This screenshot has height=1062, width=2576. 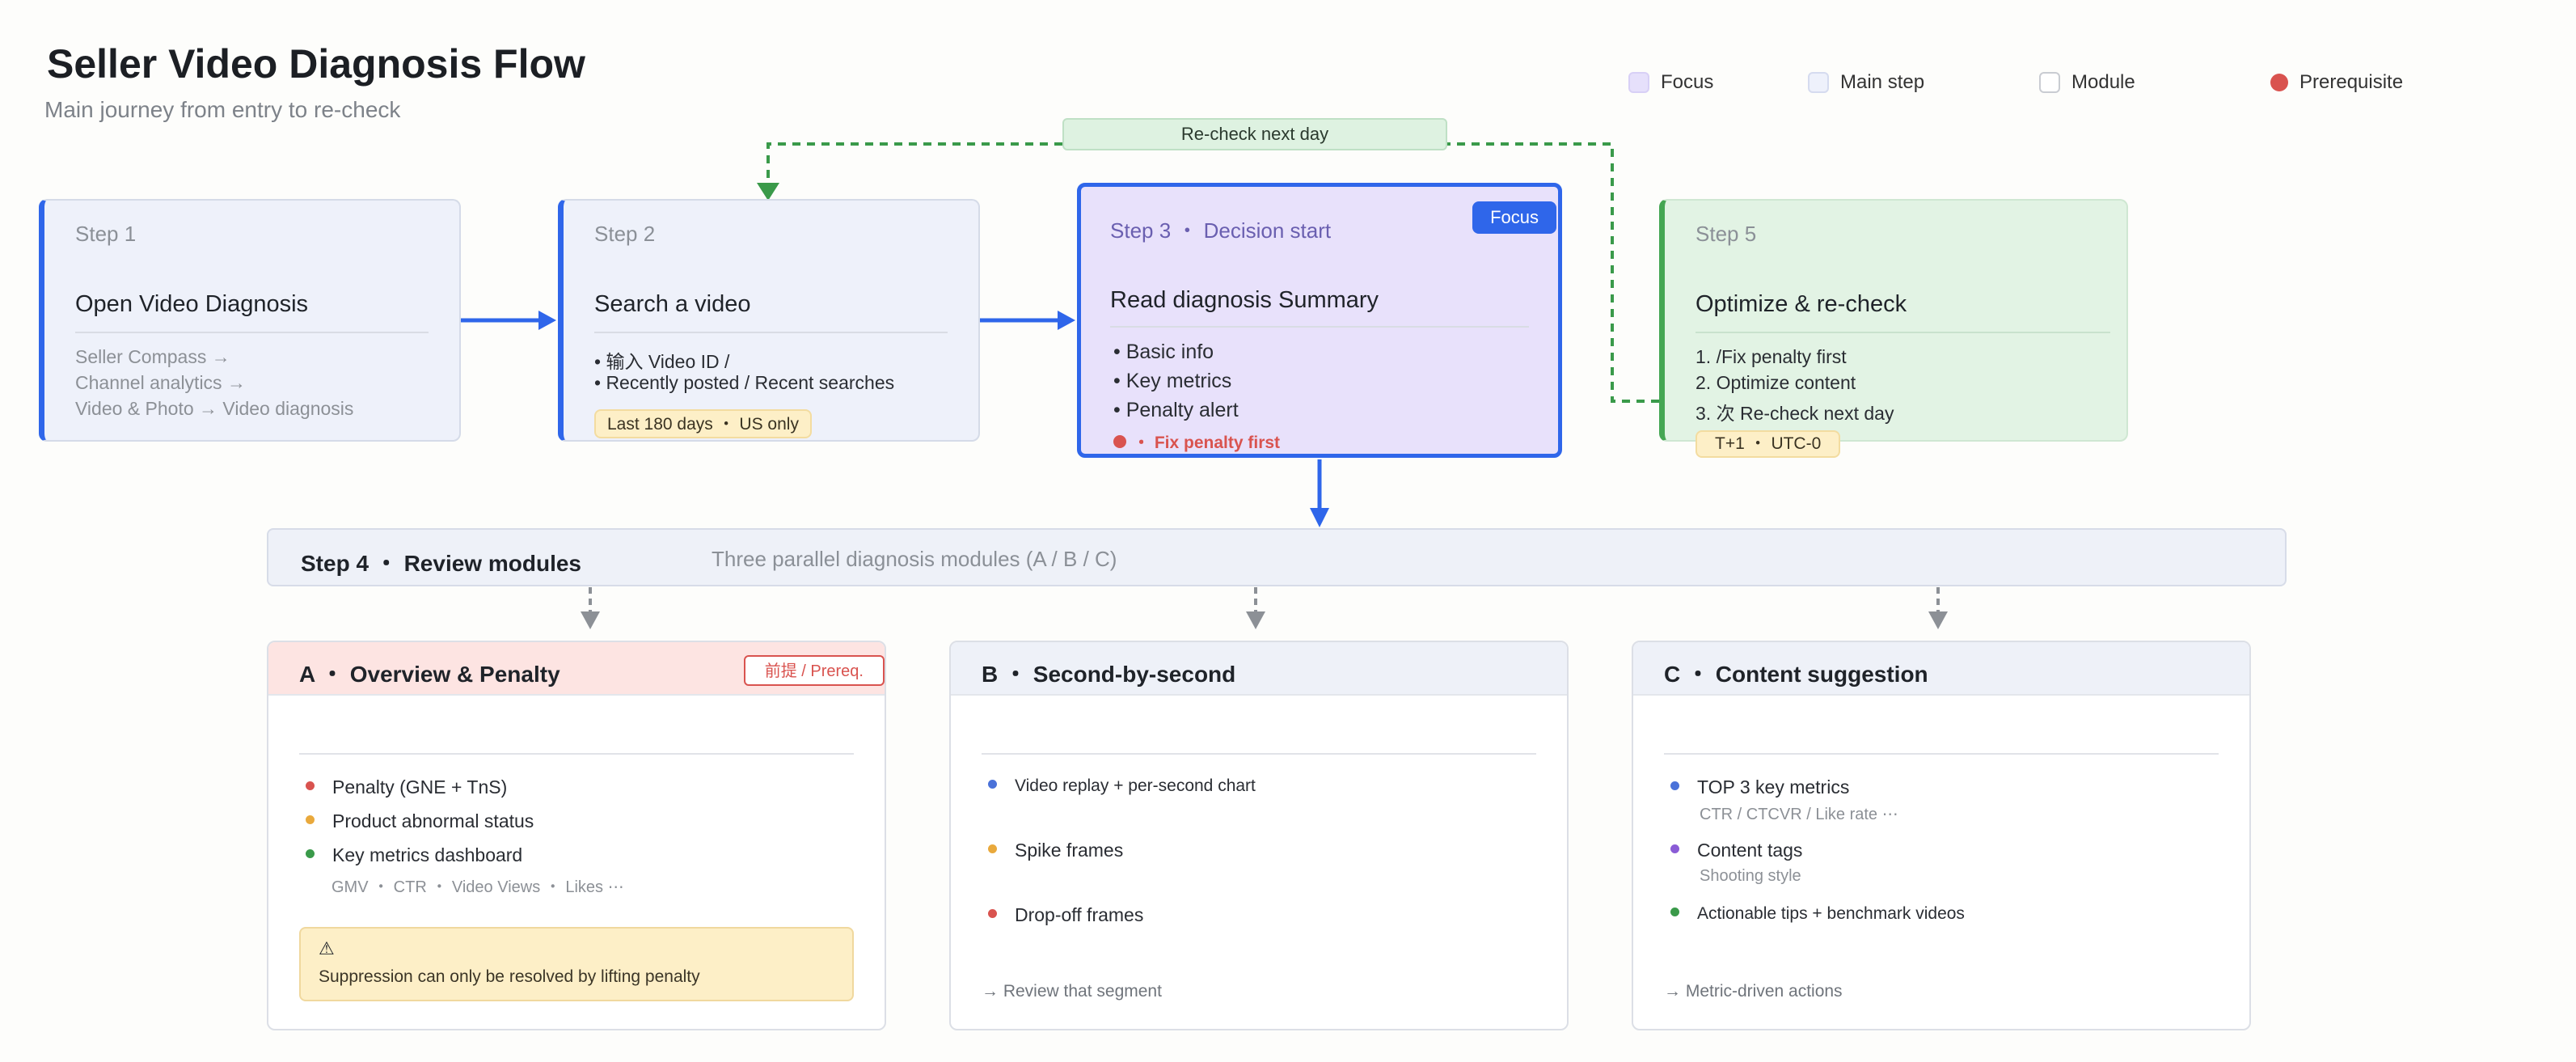 I want to click on step-3-line: • Basic info, so click(x=1163, y=352).